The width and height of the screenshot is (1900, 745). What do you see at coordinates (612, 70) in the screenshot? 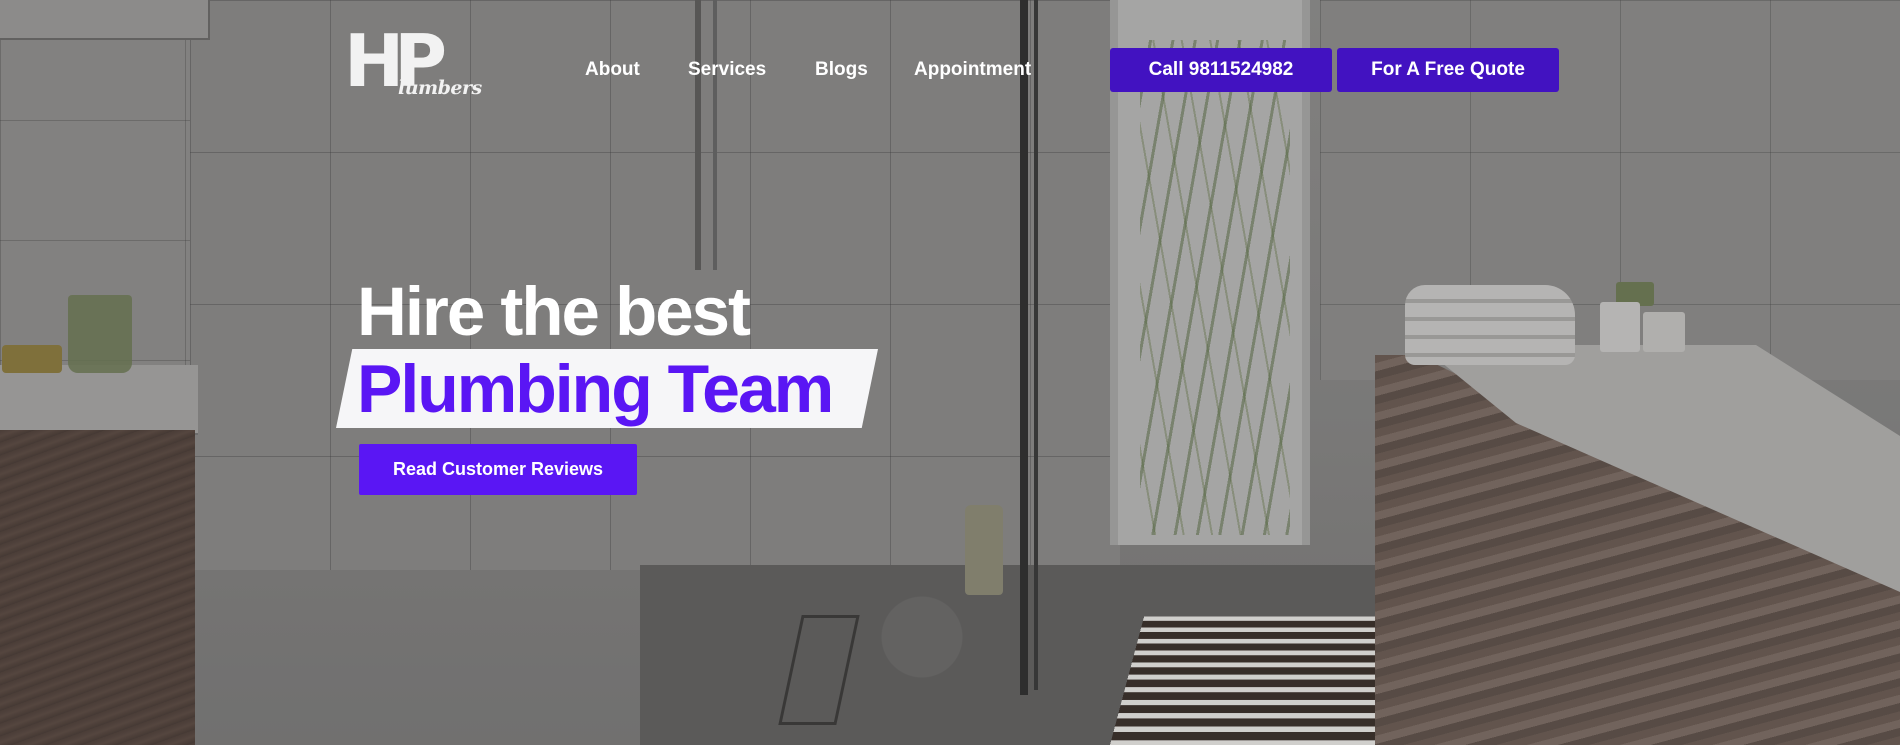
I see `nav-about: About` at bounding box center [612, 70].